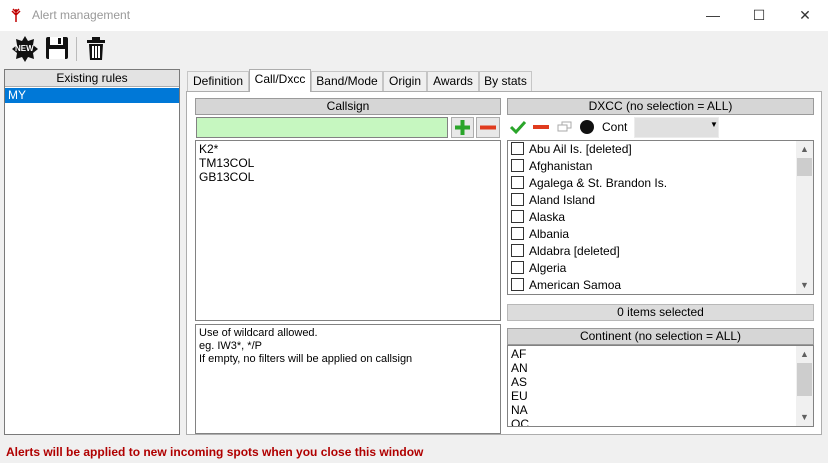 Image resolution: width=828 pixels, height=463 pixels. I want to click on add-callsign-button, so click(462, 127).